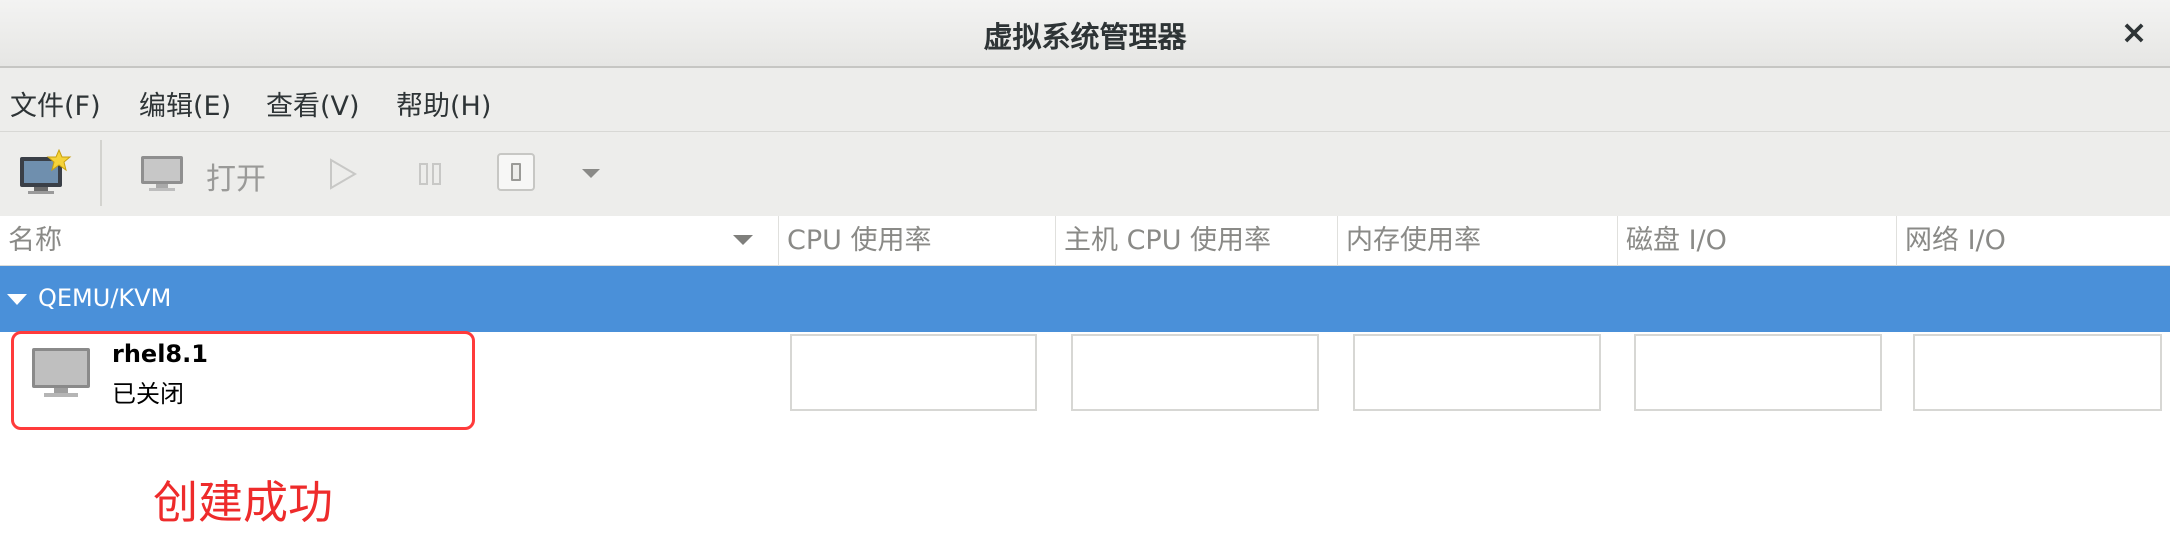 The height and width of the screenshot is (558, 2170). Describe the element at coordinates (1477, 241) in the screenshot. I see `column-header-memory: 内存使用率` at that location.